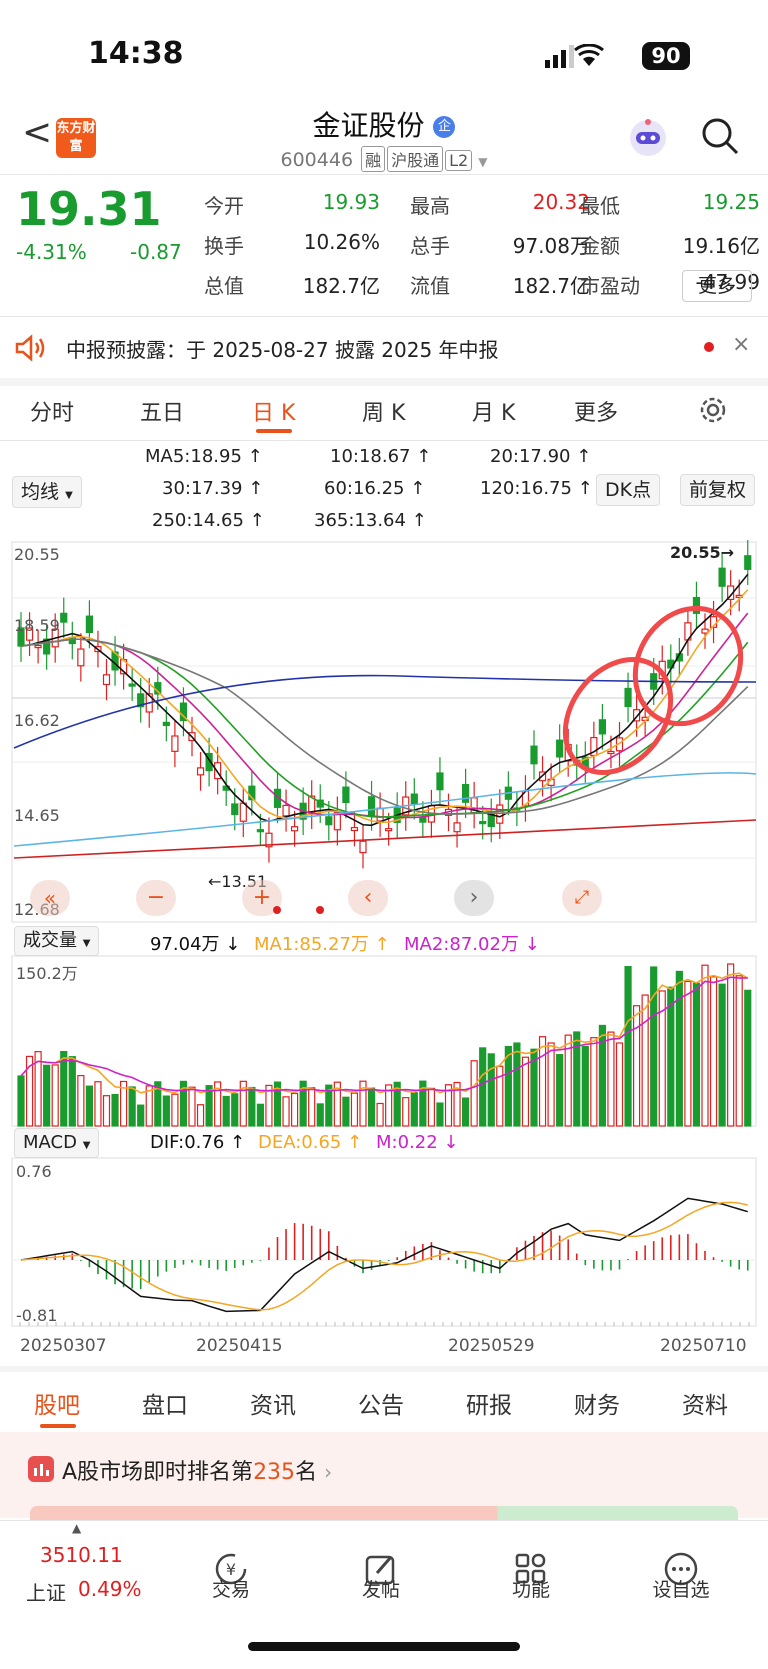 The height and width of the screenshot is (1669, 768). I want to click on tab-weekly-k: 周 K, so click(383, 411).